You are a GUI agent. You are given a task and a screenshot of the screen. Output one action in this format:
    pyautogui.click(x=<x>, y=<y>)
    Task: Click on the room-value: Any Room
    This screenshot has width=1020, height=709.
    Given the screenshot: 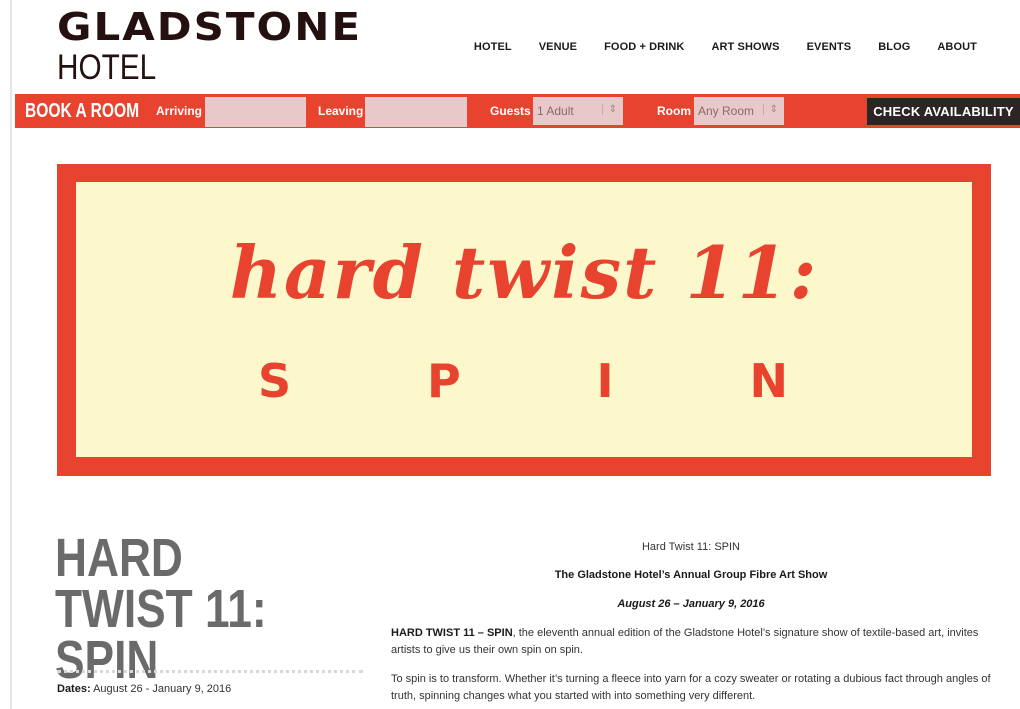 What is the action you would take?
    pyautogui.click(x=726, y=111)
    